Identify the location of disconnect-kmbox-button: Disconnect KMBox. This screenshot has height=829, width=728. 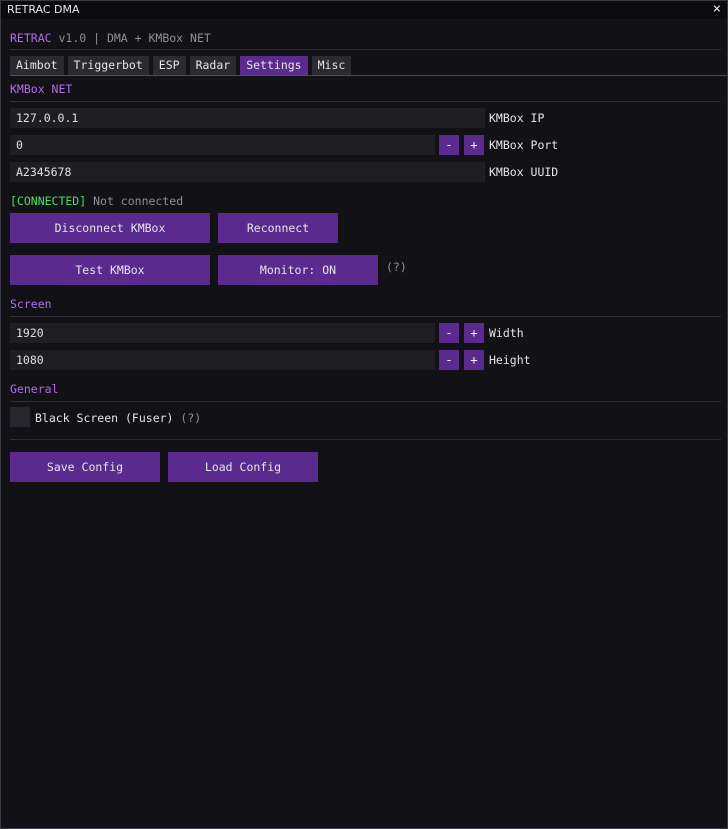
(110, 228).